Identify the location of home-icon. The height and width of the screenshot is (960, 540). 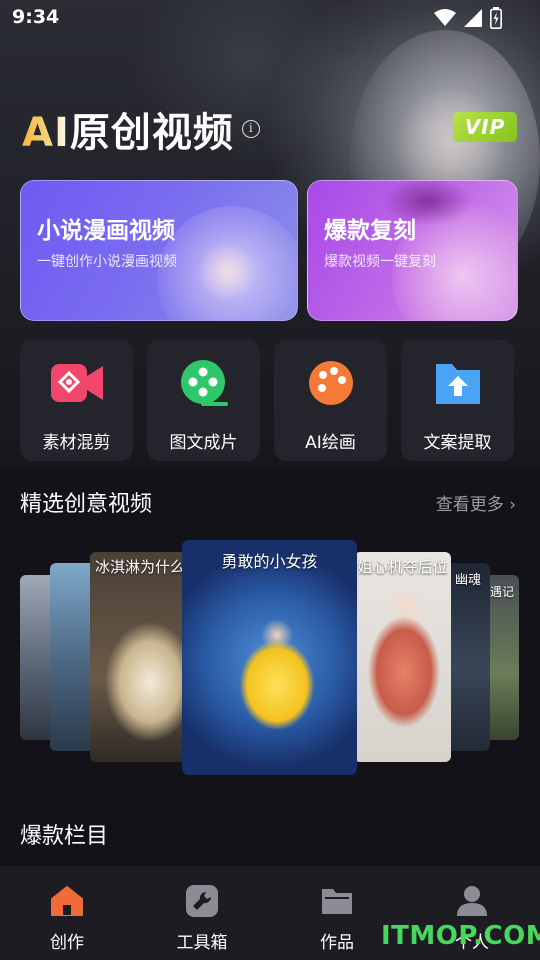
(67, 901).